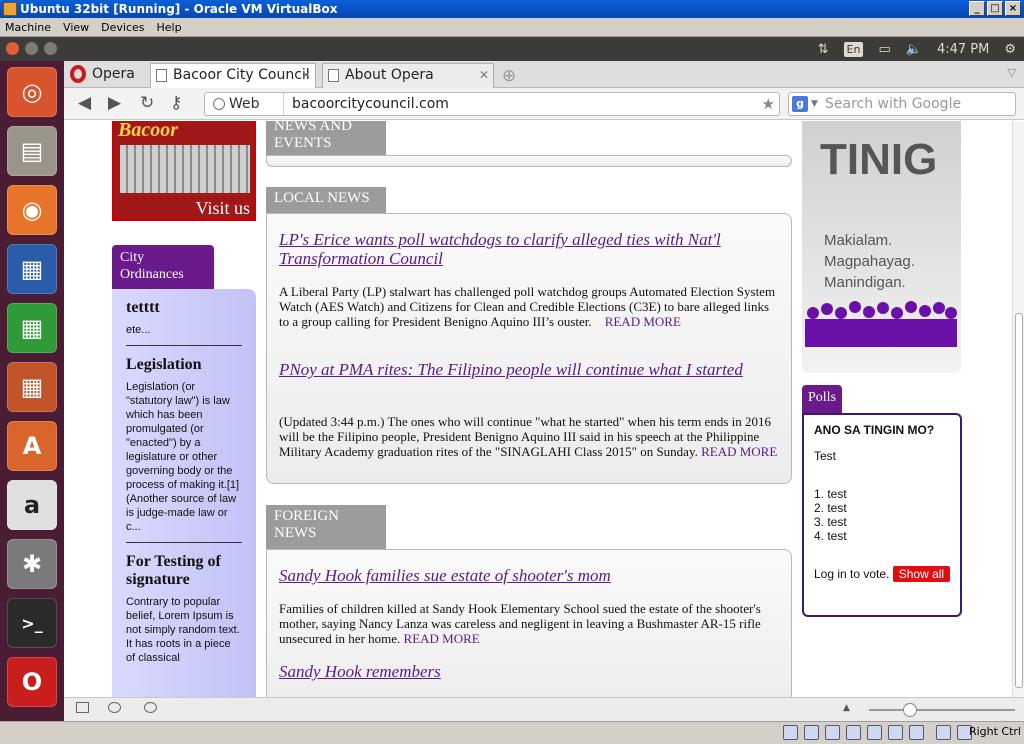  What do you see at coordinates (32, 682) in the screenshot?
I see `opera-icon: O` at bounding box center [32, 682].